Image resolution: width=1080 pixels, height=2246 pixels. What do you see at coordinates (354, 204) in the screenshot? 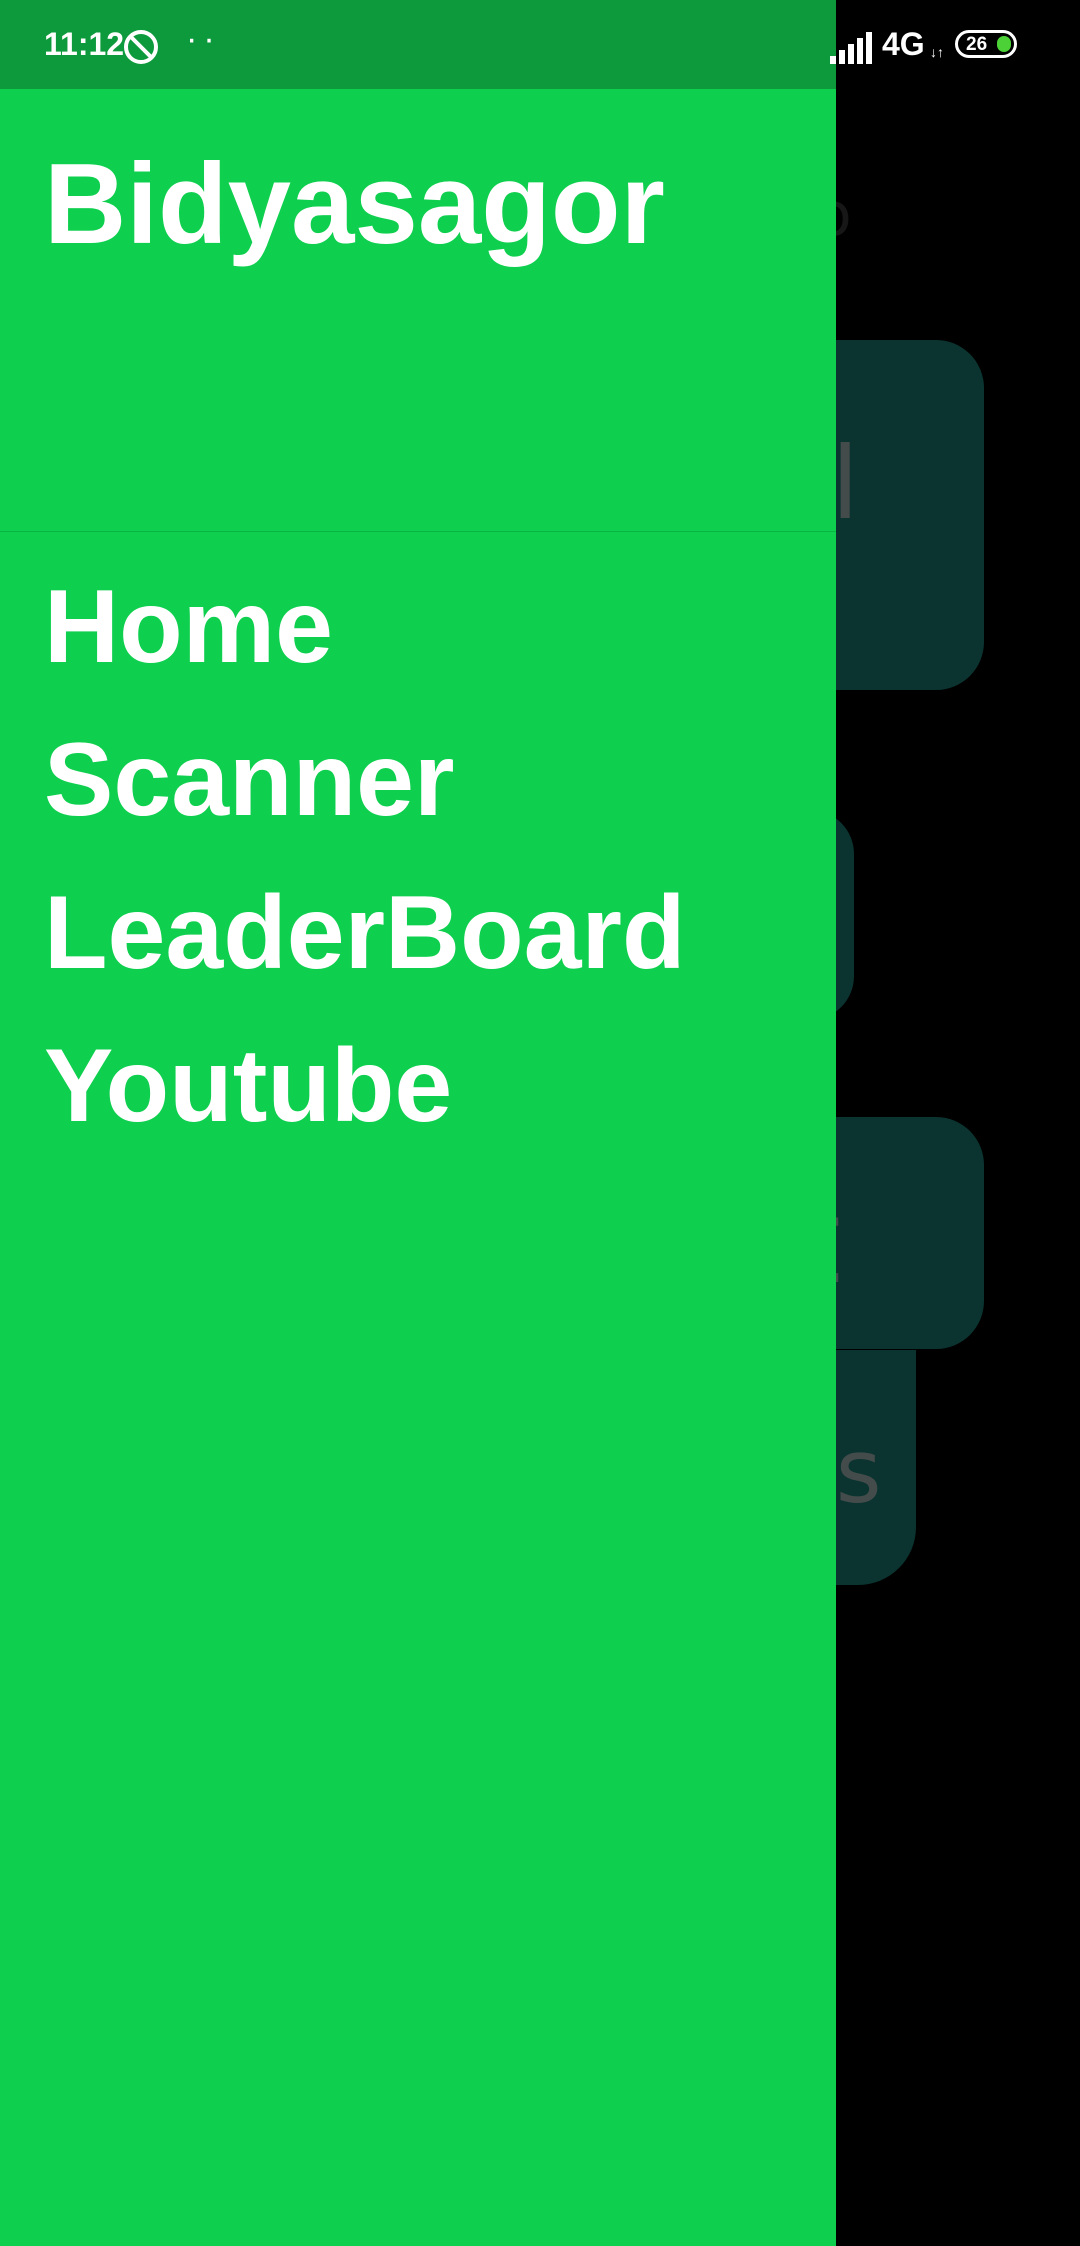
I see `drawer-title: Bidyasagor` at bounding box center [354, 204].